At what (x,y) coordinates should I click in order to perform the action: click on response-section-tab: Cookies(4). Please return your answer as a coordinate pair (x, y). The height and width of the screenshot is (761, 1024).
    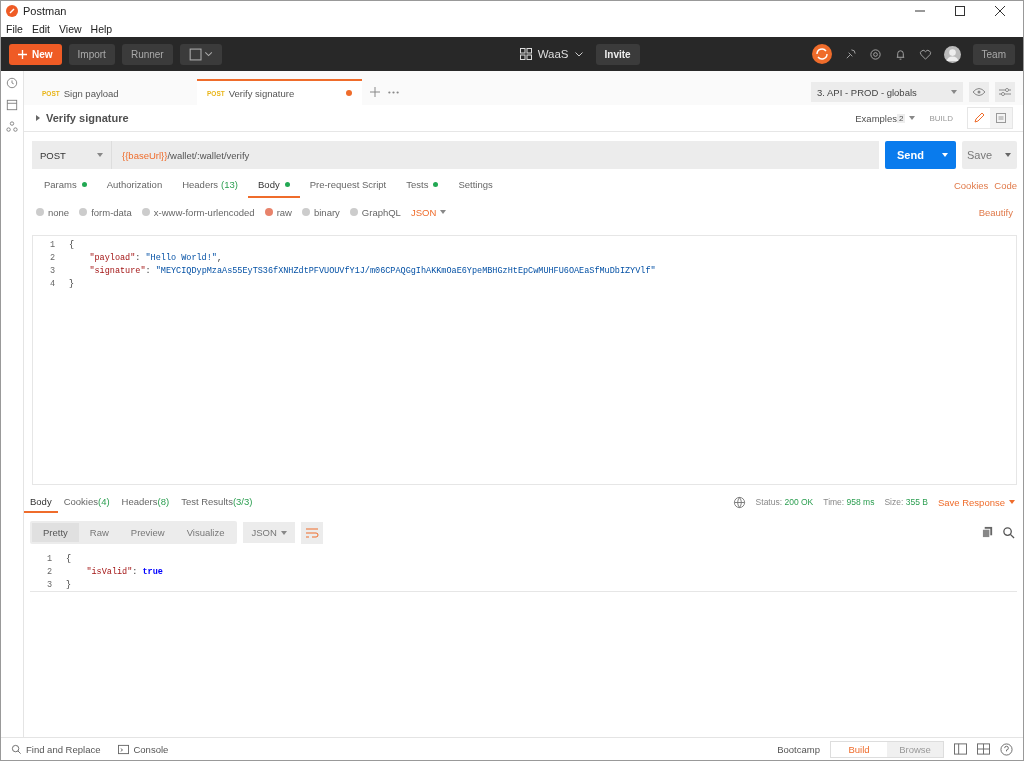
    Looking at the image, I should click on (86, 502).